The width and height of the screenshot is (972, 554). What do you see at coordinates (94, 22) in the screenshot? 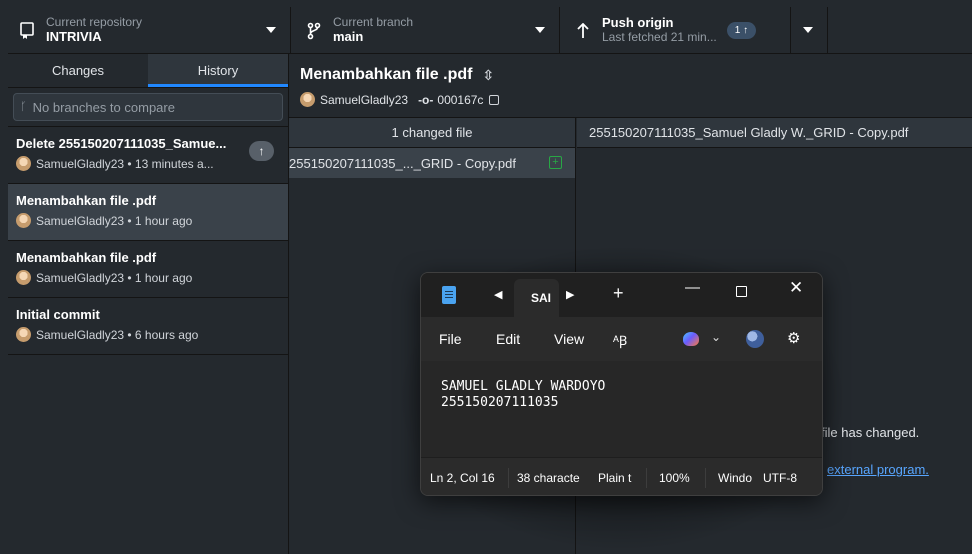
I see `repository-label: Current repository` at bounding box center [94, 22].